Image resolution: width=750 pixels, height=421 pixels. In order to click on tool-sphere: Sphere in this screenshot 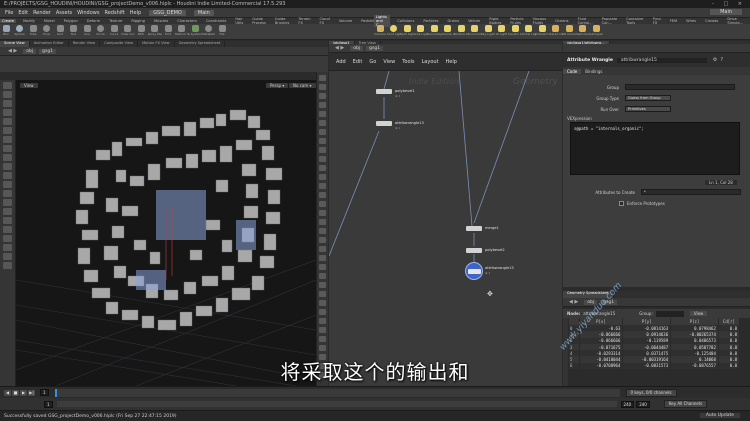, I will do `click(20, 30)`.